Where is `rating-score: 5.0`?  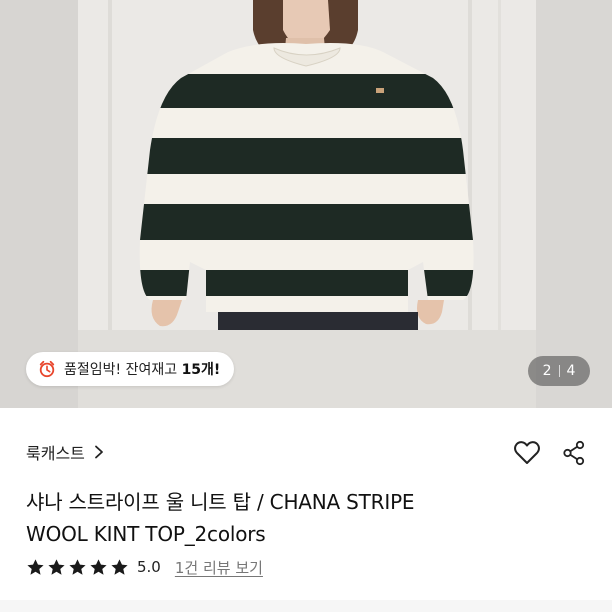
rating-score: 5.0 is located at coordinates (149, 567).